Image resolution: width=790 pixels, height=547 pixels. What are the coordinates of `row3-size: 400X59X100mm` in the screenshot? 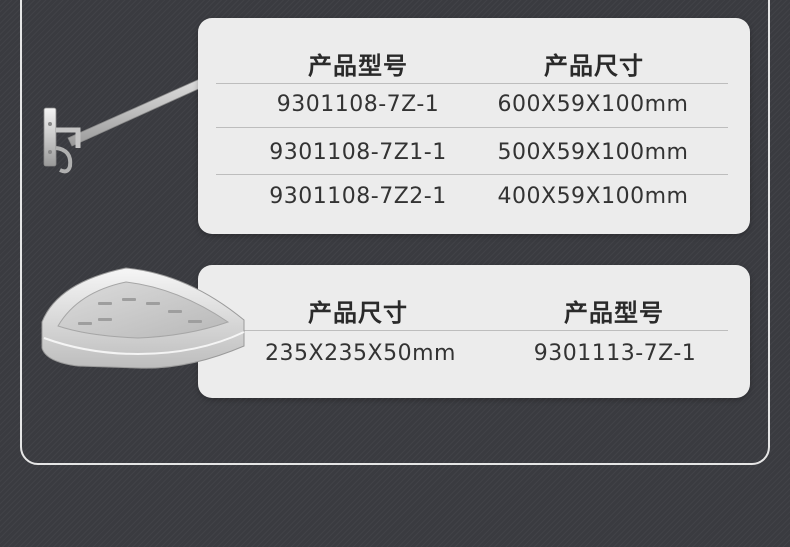 It's located at (593, 196).